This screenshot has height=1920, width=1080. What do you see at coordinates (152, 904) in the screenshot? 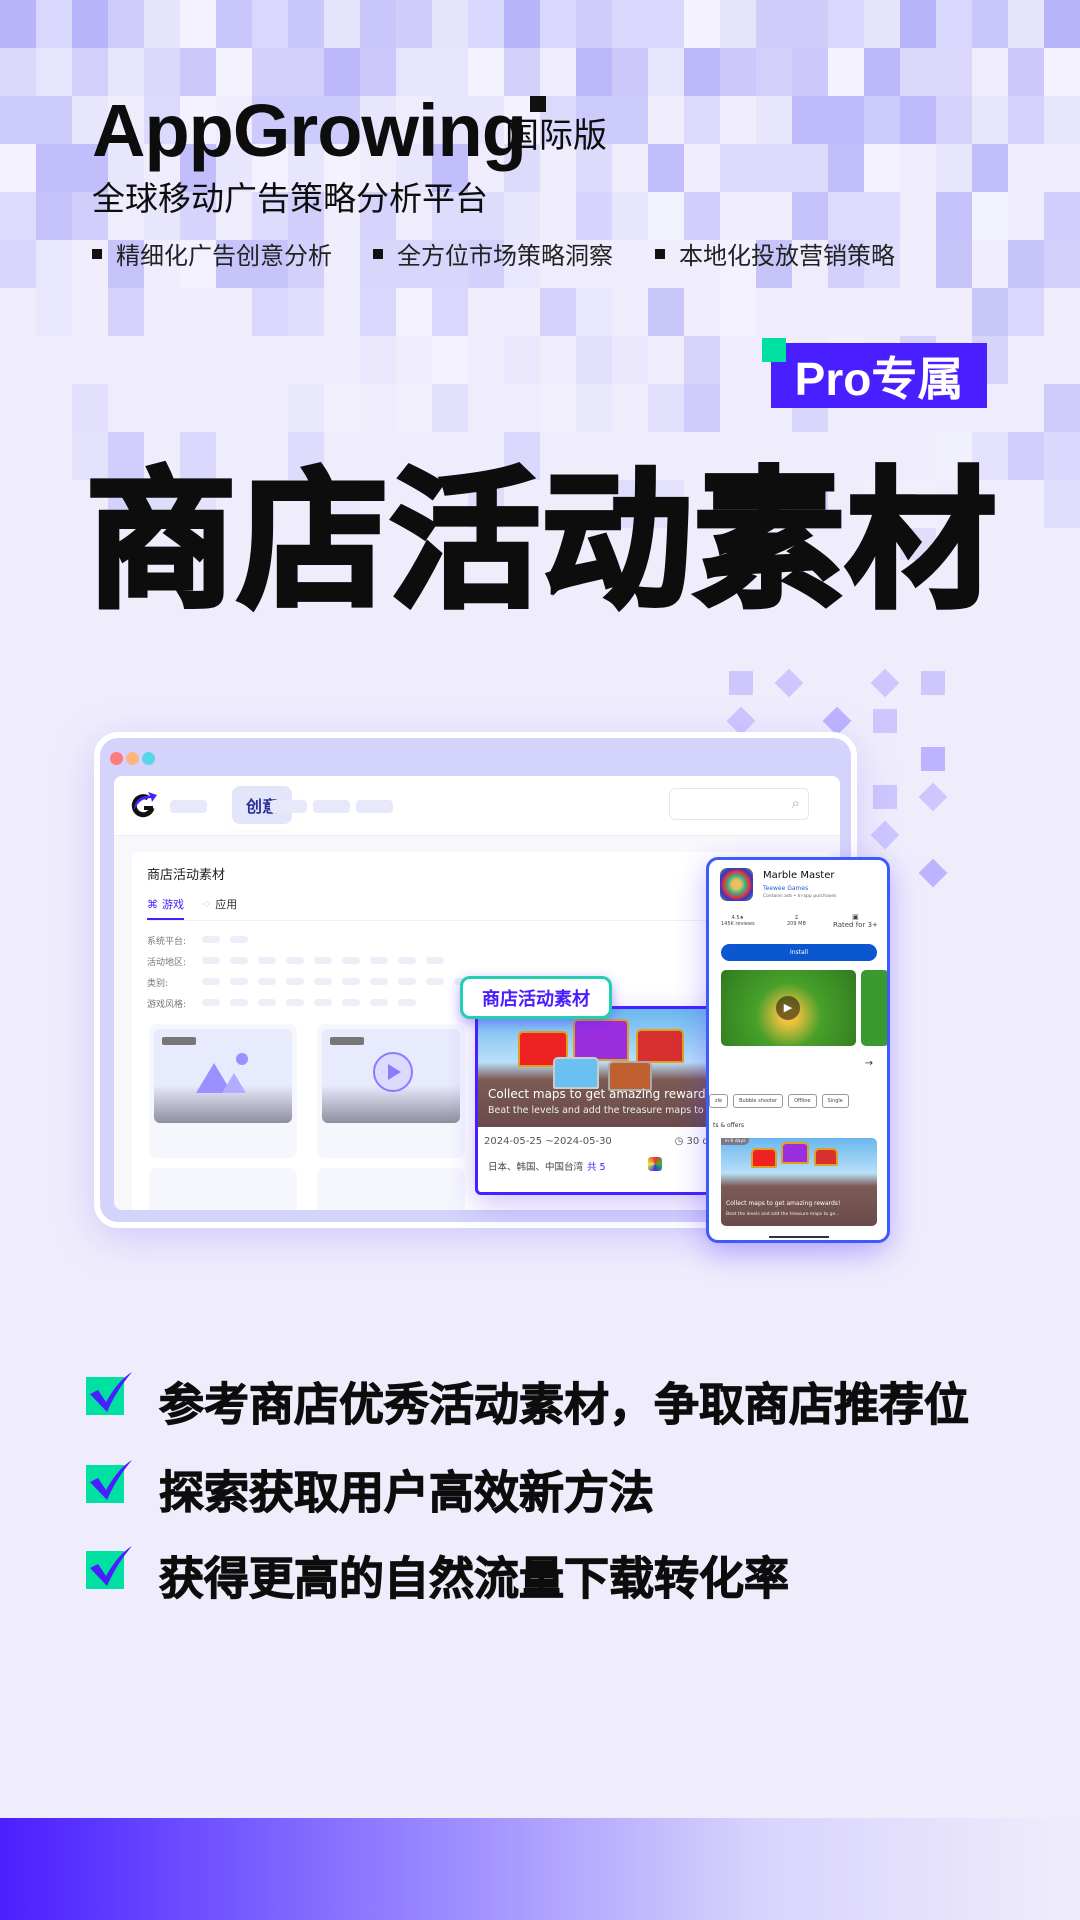
I see `gamepad-icon: ⌘` at bounding box center [152, 904].